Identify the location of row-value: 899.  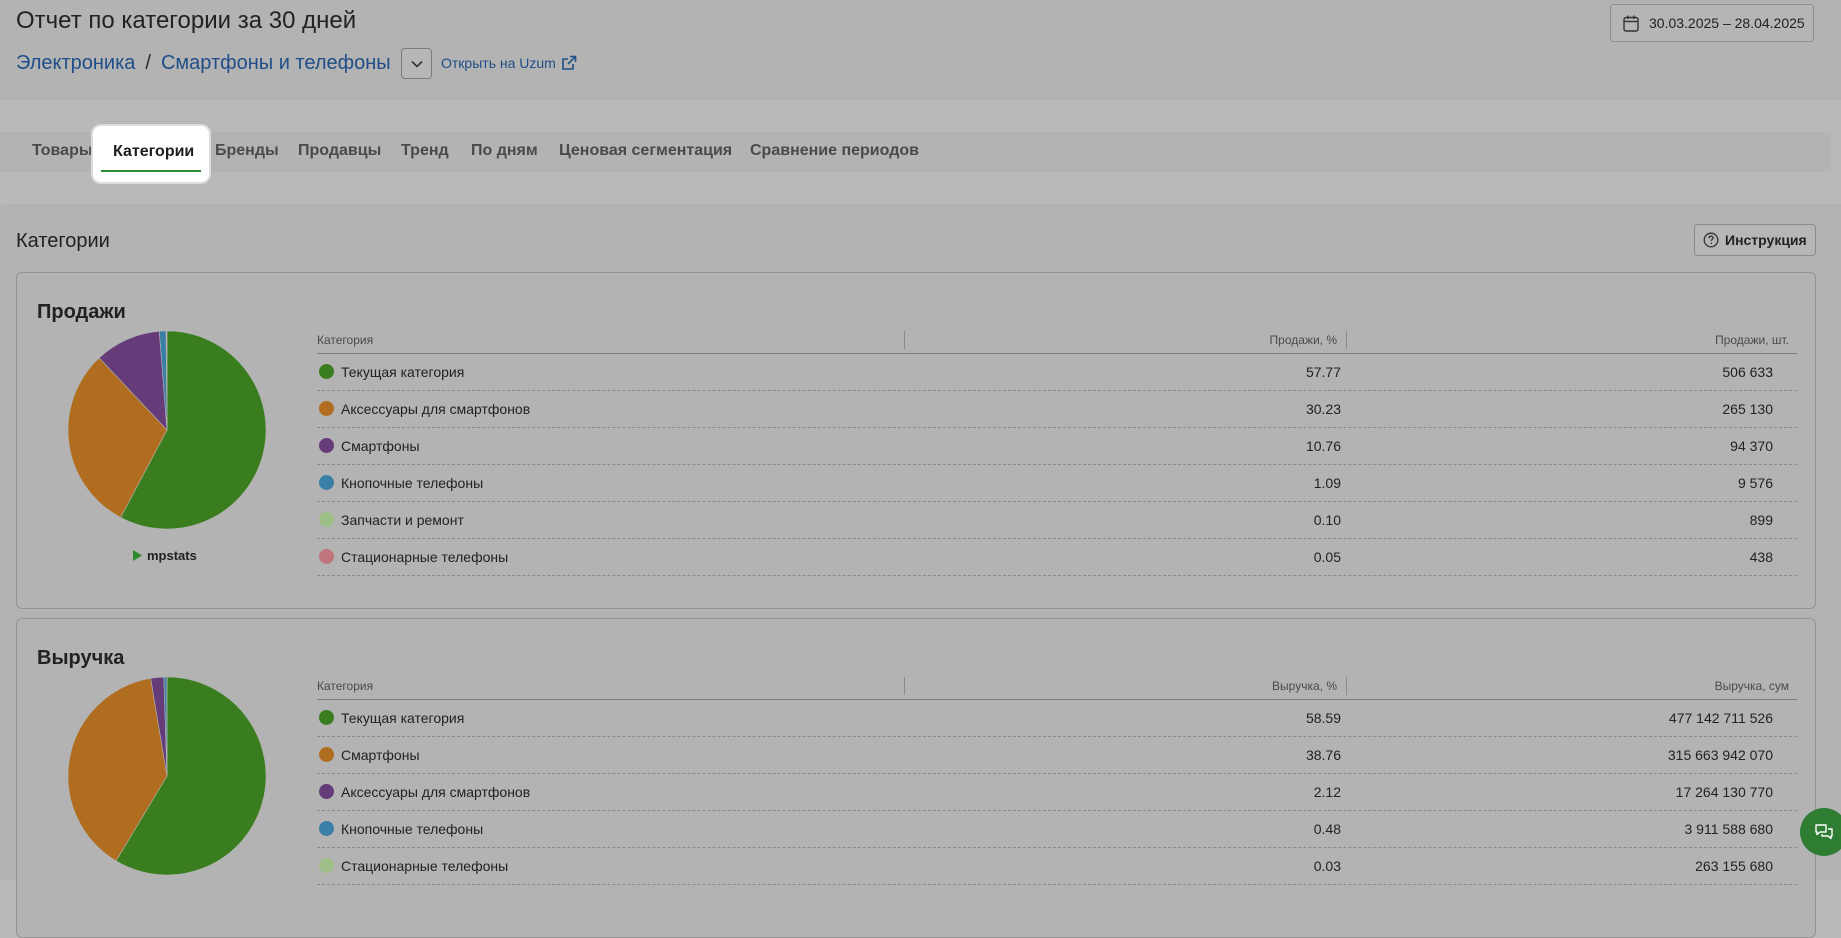
(1761, 520).